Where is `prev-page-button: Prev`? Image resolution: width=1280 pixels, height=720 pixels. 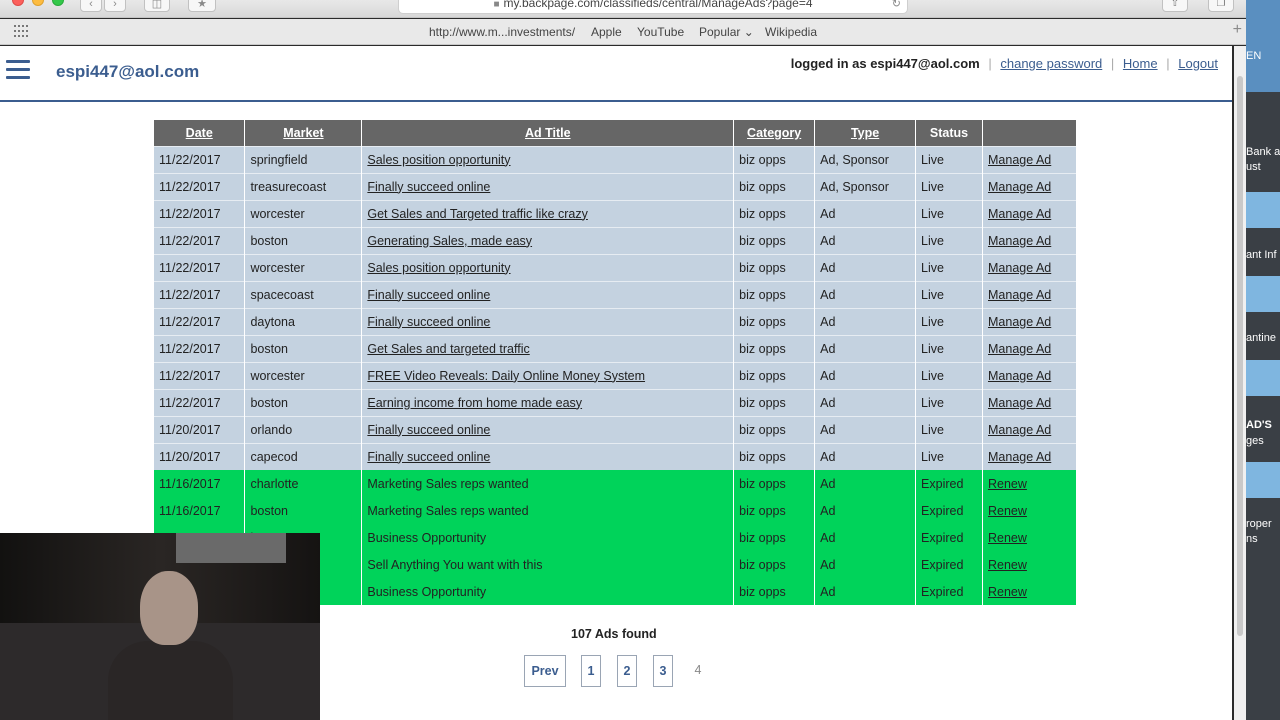
prev-page-button: Prev is located at coordinates (545, 671).